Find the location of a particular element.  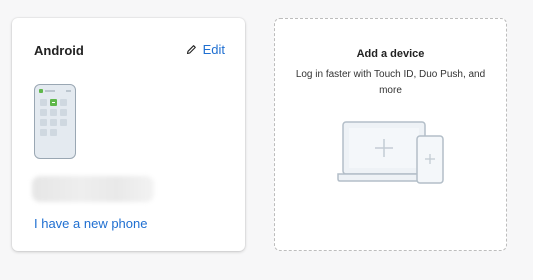

add-device-title: Add a device is located at coordinates (390, 54).